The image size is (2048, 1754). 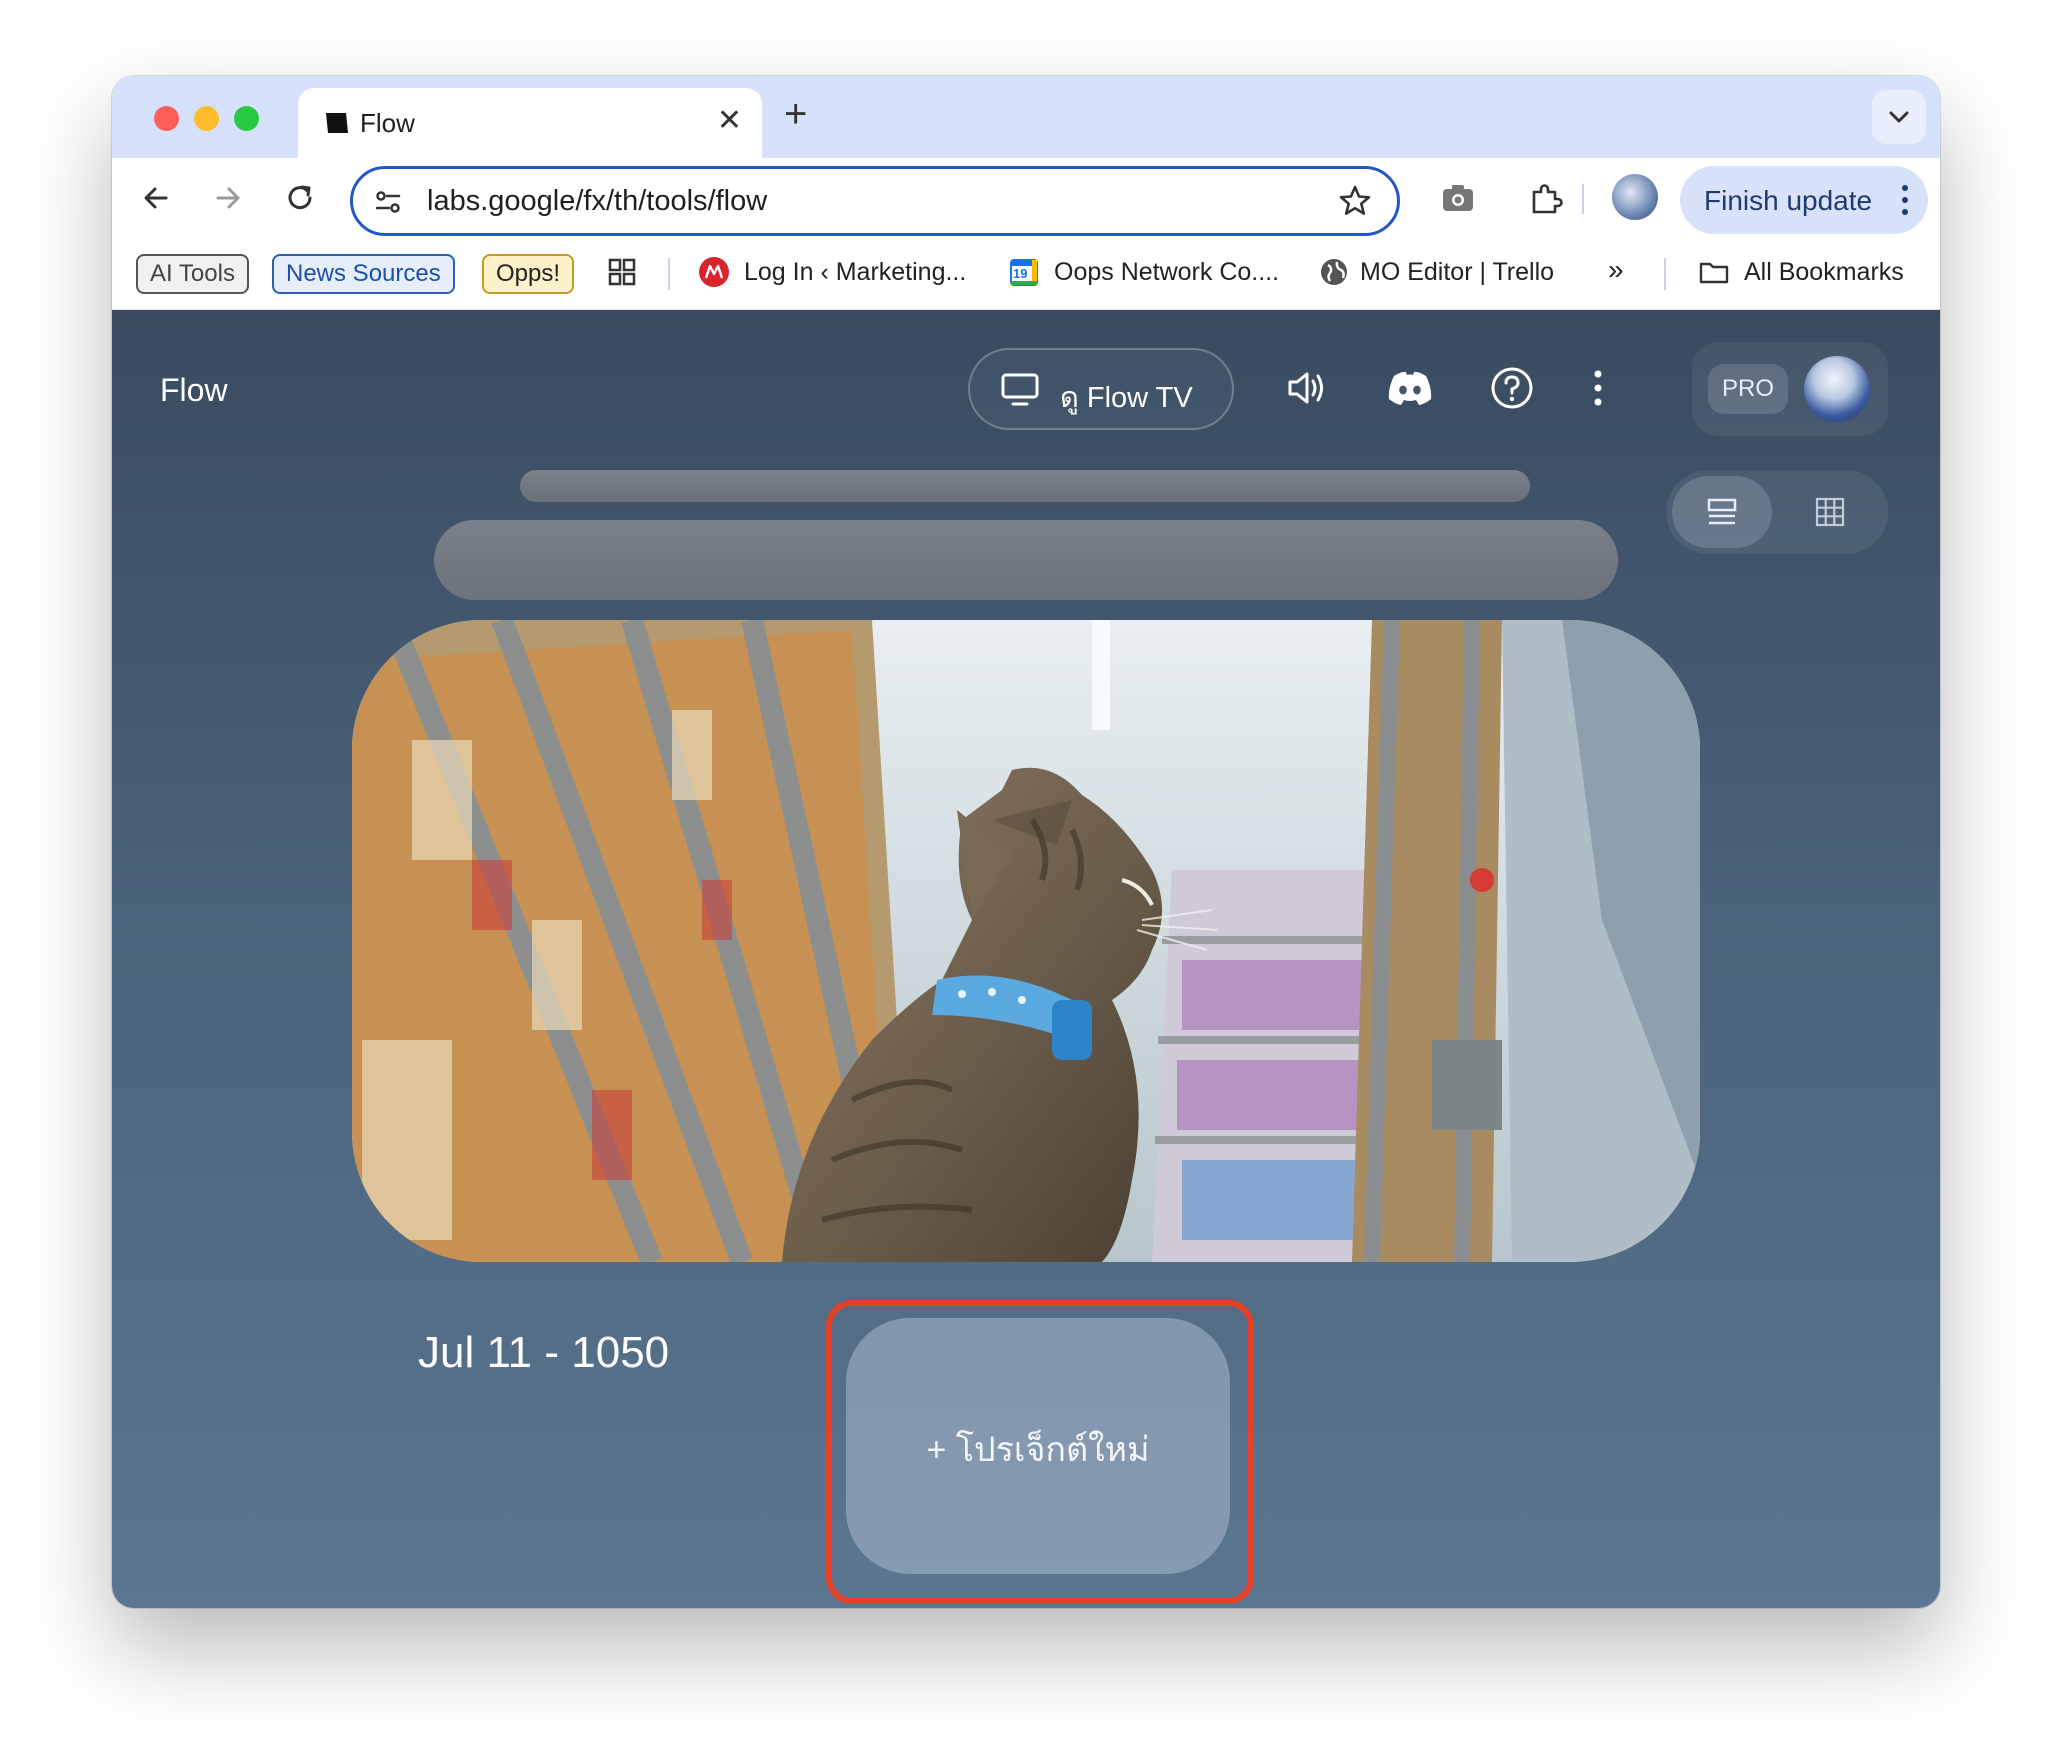 What do you see at coordinates (714, 272) in the screenshot?
I see `marketing-site-icon` at bounding box center [714, 272].